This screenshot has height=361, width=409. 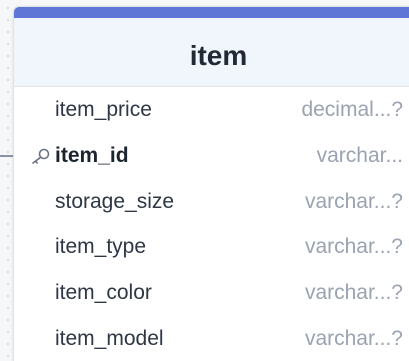 What do you see at coordinates (218, 55) in the screenshot?
I see `table-title: item` at bounding box center [218, 55].